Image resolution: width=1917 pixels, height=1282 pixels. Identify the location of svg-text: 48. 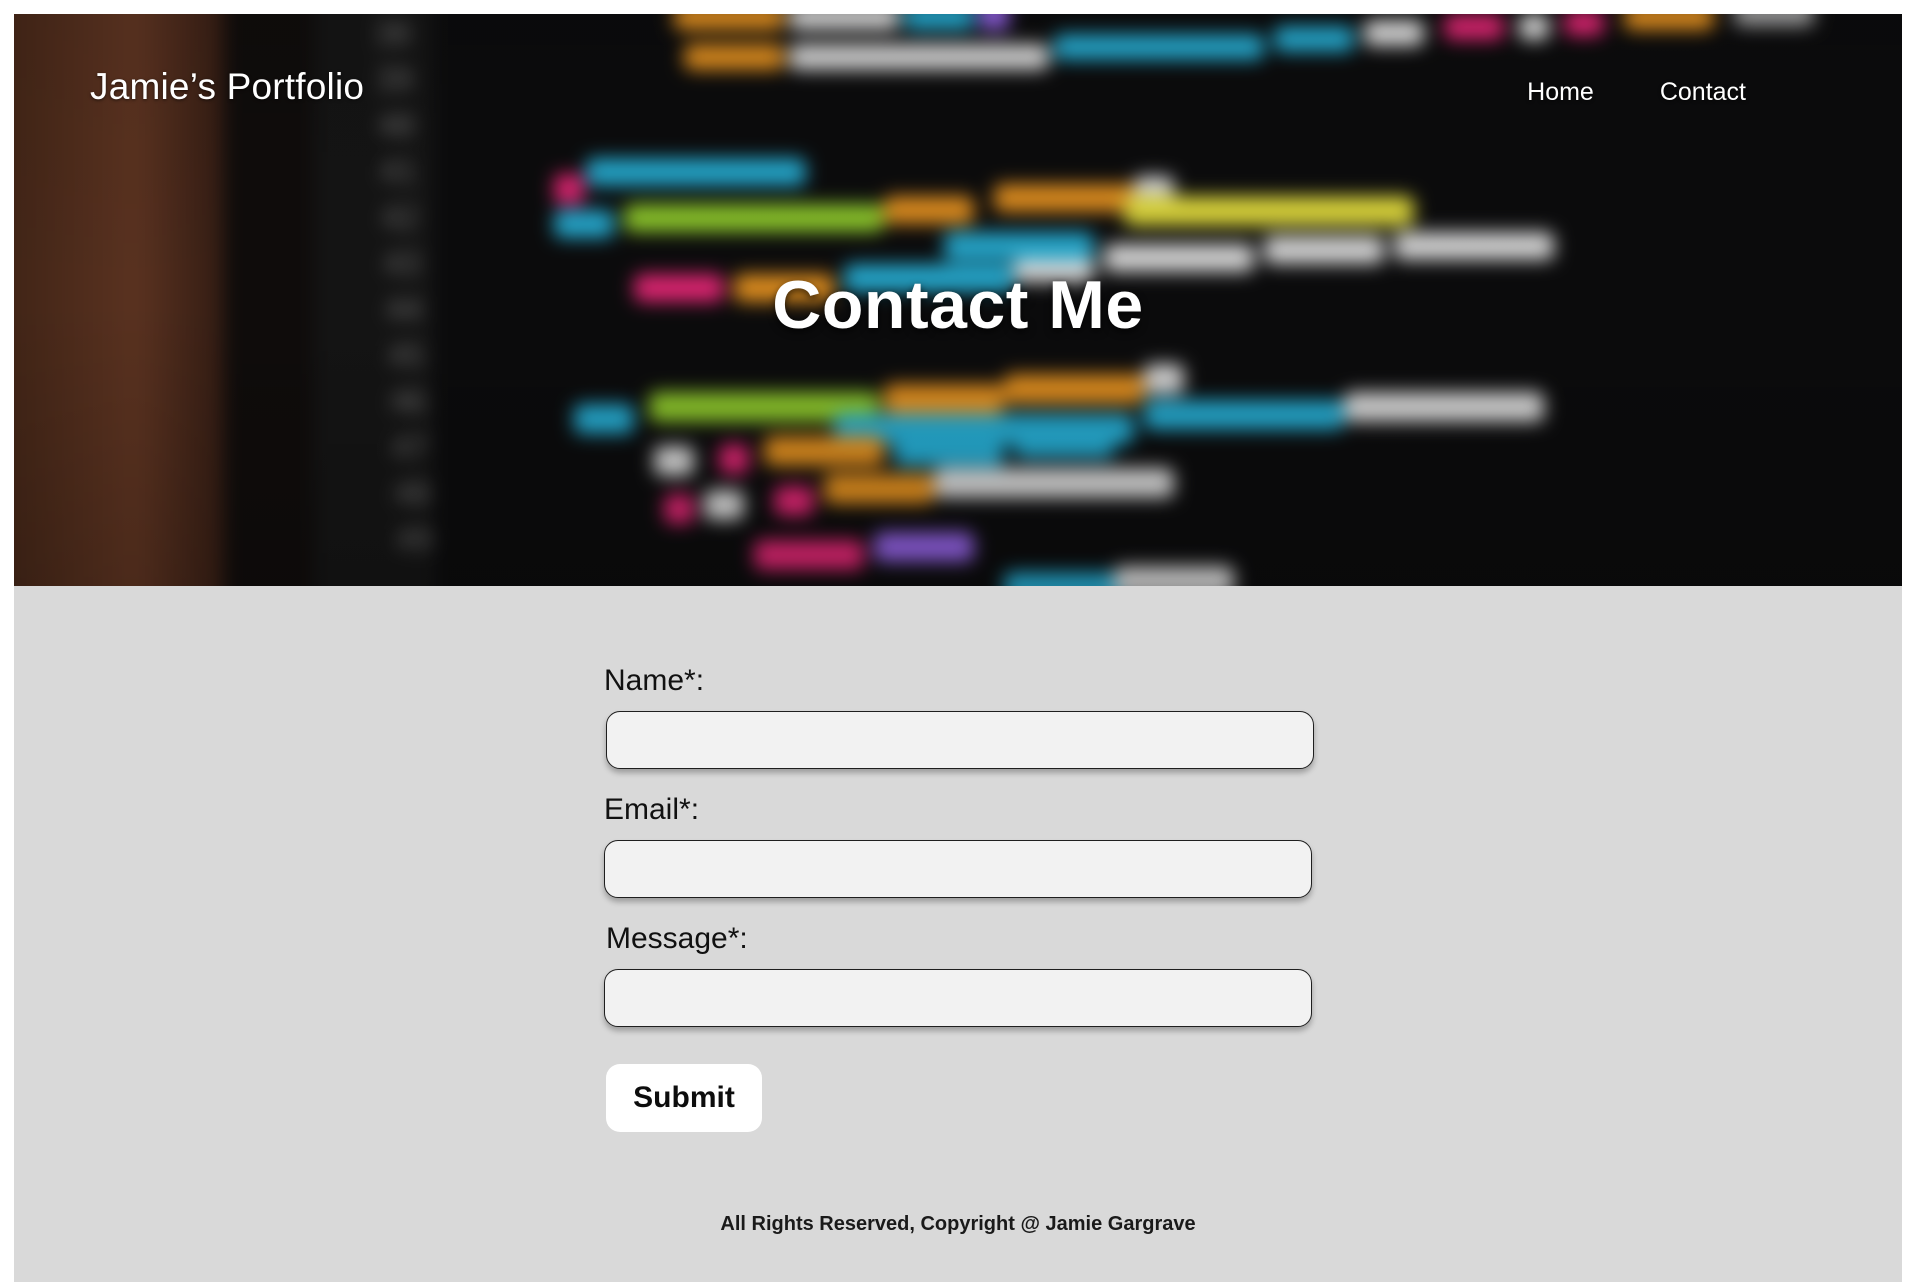
(412, 494).